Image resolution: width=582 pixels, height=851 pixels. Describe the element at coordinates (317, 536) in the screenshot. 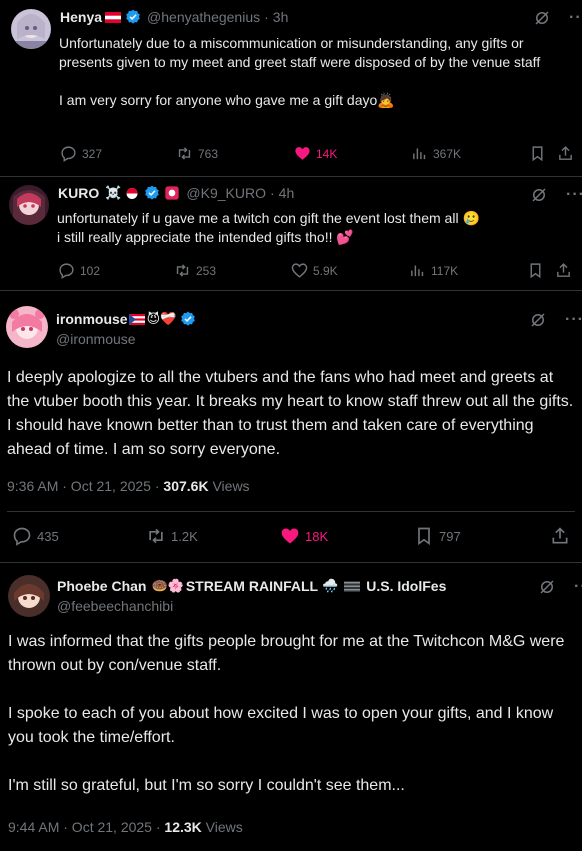

I see `like-count: 18K` at that location.